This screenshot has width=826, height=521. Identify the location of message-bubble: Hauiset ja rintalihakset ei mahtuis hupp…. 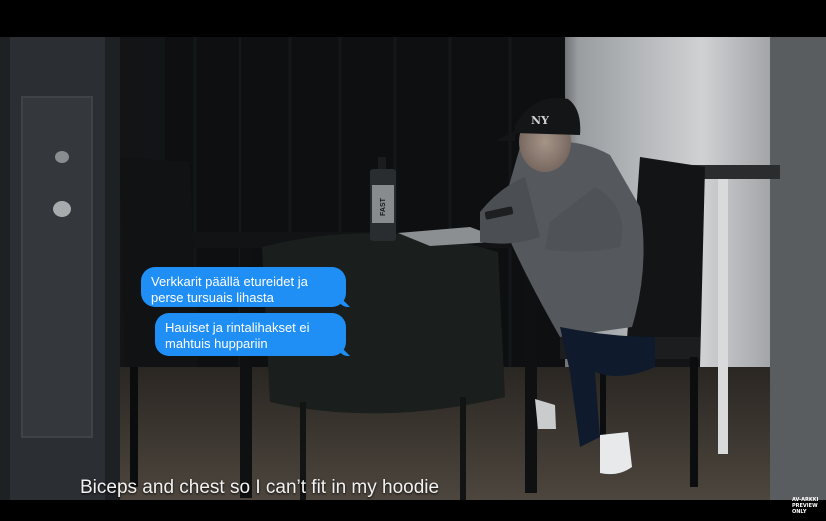
(250, 334).